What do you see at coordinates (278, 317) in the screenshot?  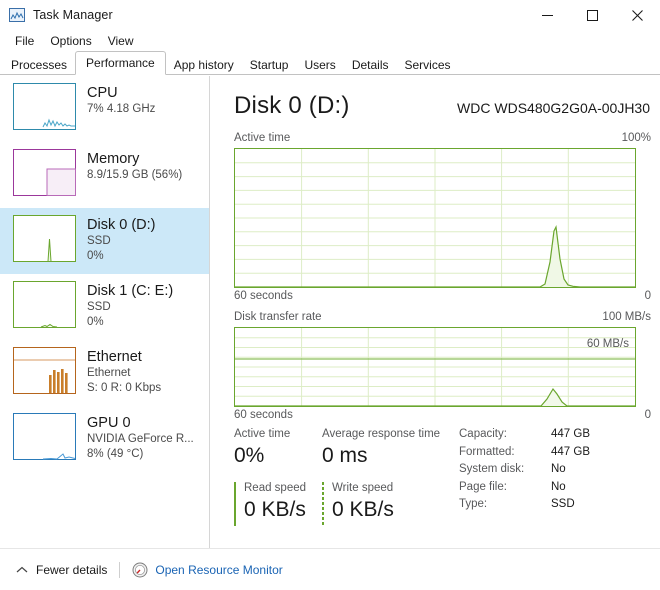 I see `transfer-rate-caption: Disk transfer rate` at bounding box center [278, 317].